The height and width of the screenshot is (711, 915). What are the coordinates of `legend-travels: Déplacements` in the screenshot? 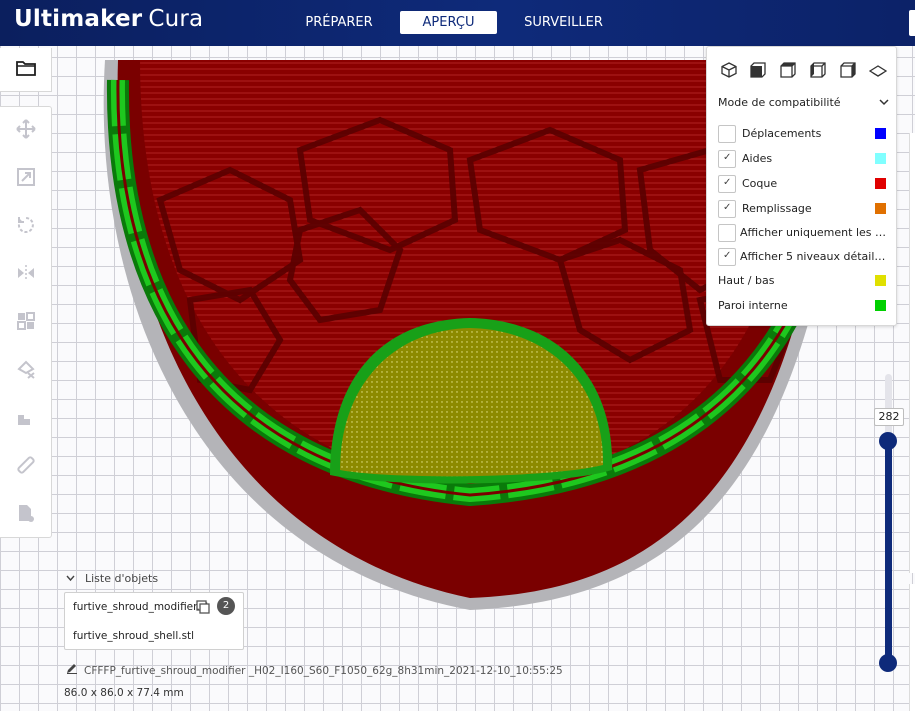 It's located at (803, 134).